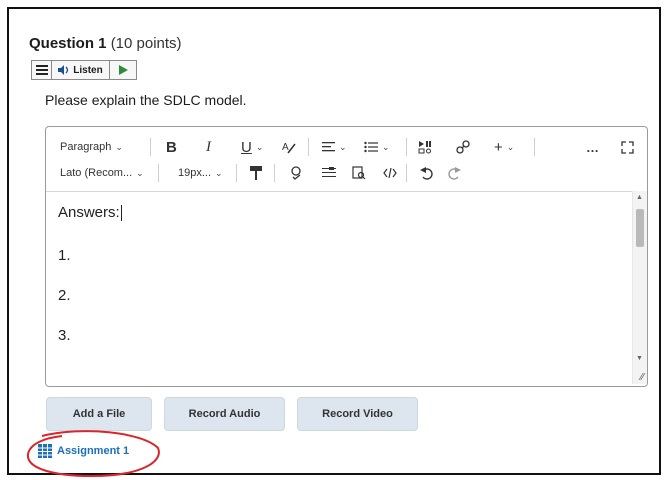 The width and height of the screenshot is (671, 480). Describe the element at coordinates (246, 147) in the screenshot. I see `underline-label: U` at that location.